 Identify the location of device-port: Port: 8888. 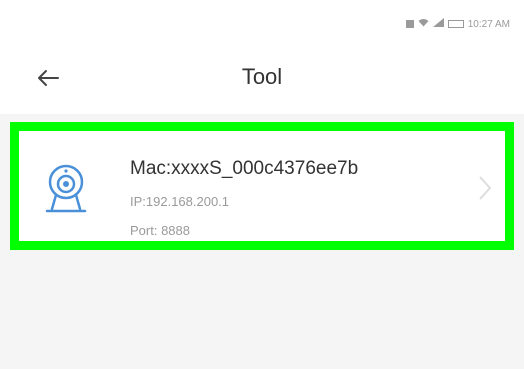
(160, 230).